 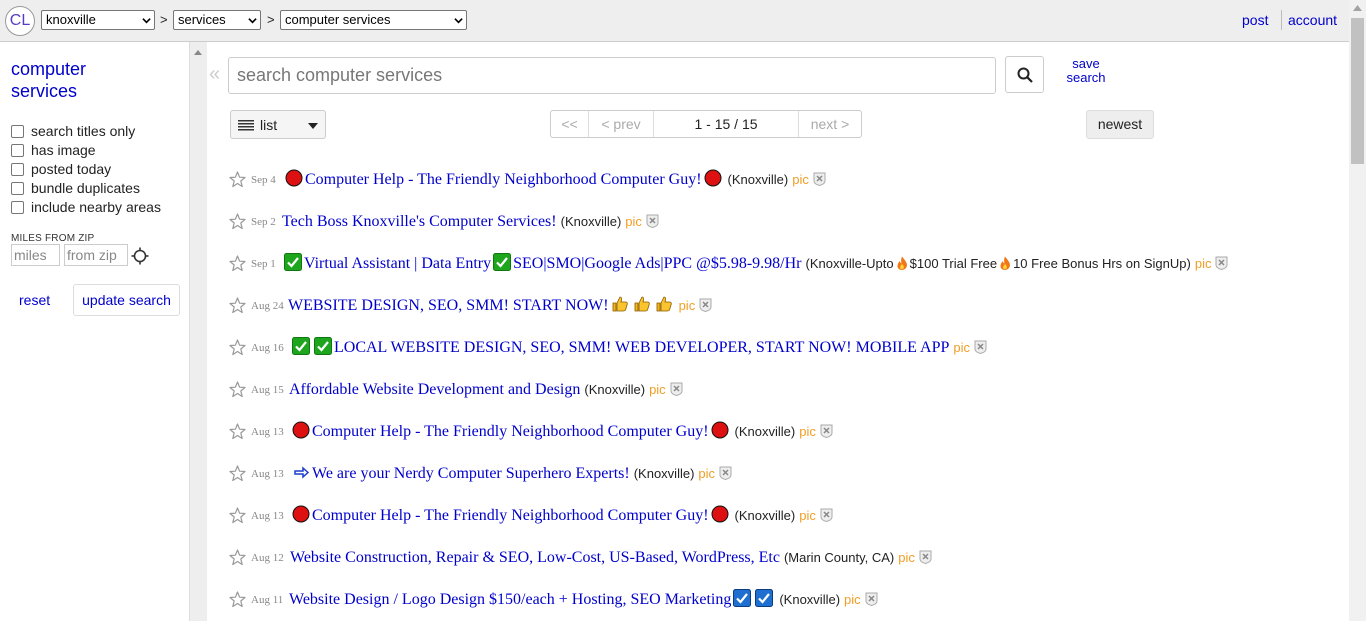 I want to click on account-link: account, so click(x=1312, y=20).